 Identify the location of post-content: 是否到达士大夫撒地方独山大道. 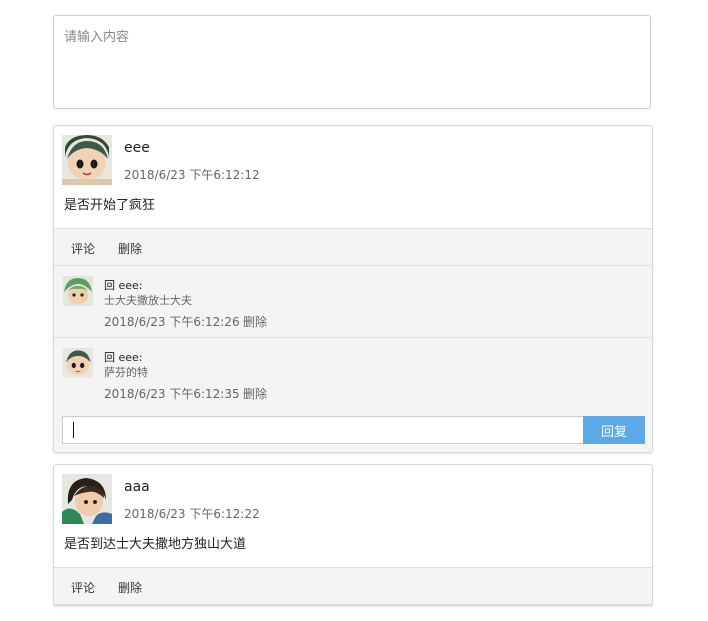
(155, 544).